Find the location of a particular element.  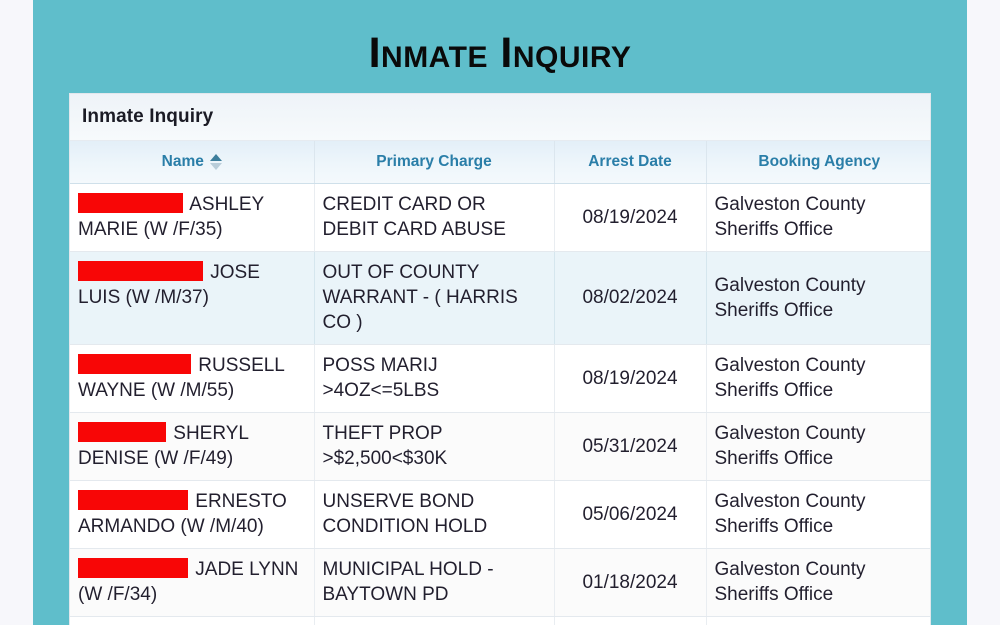

cell-name: ASHLEY MARIE (W /F/35) is located at coordinates (192, 217).